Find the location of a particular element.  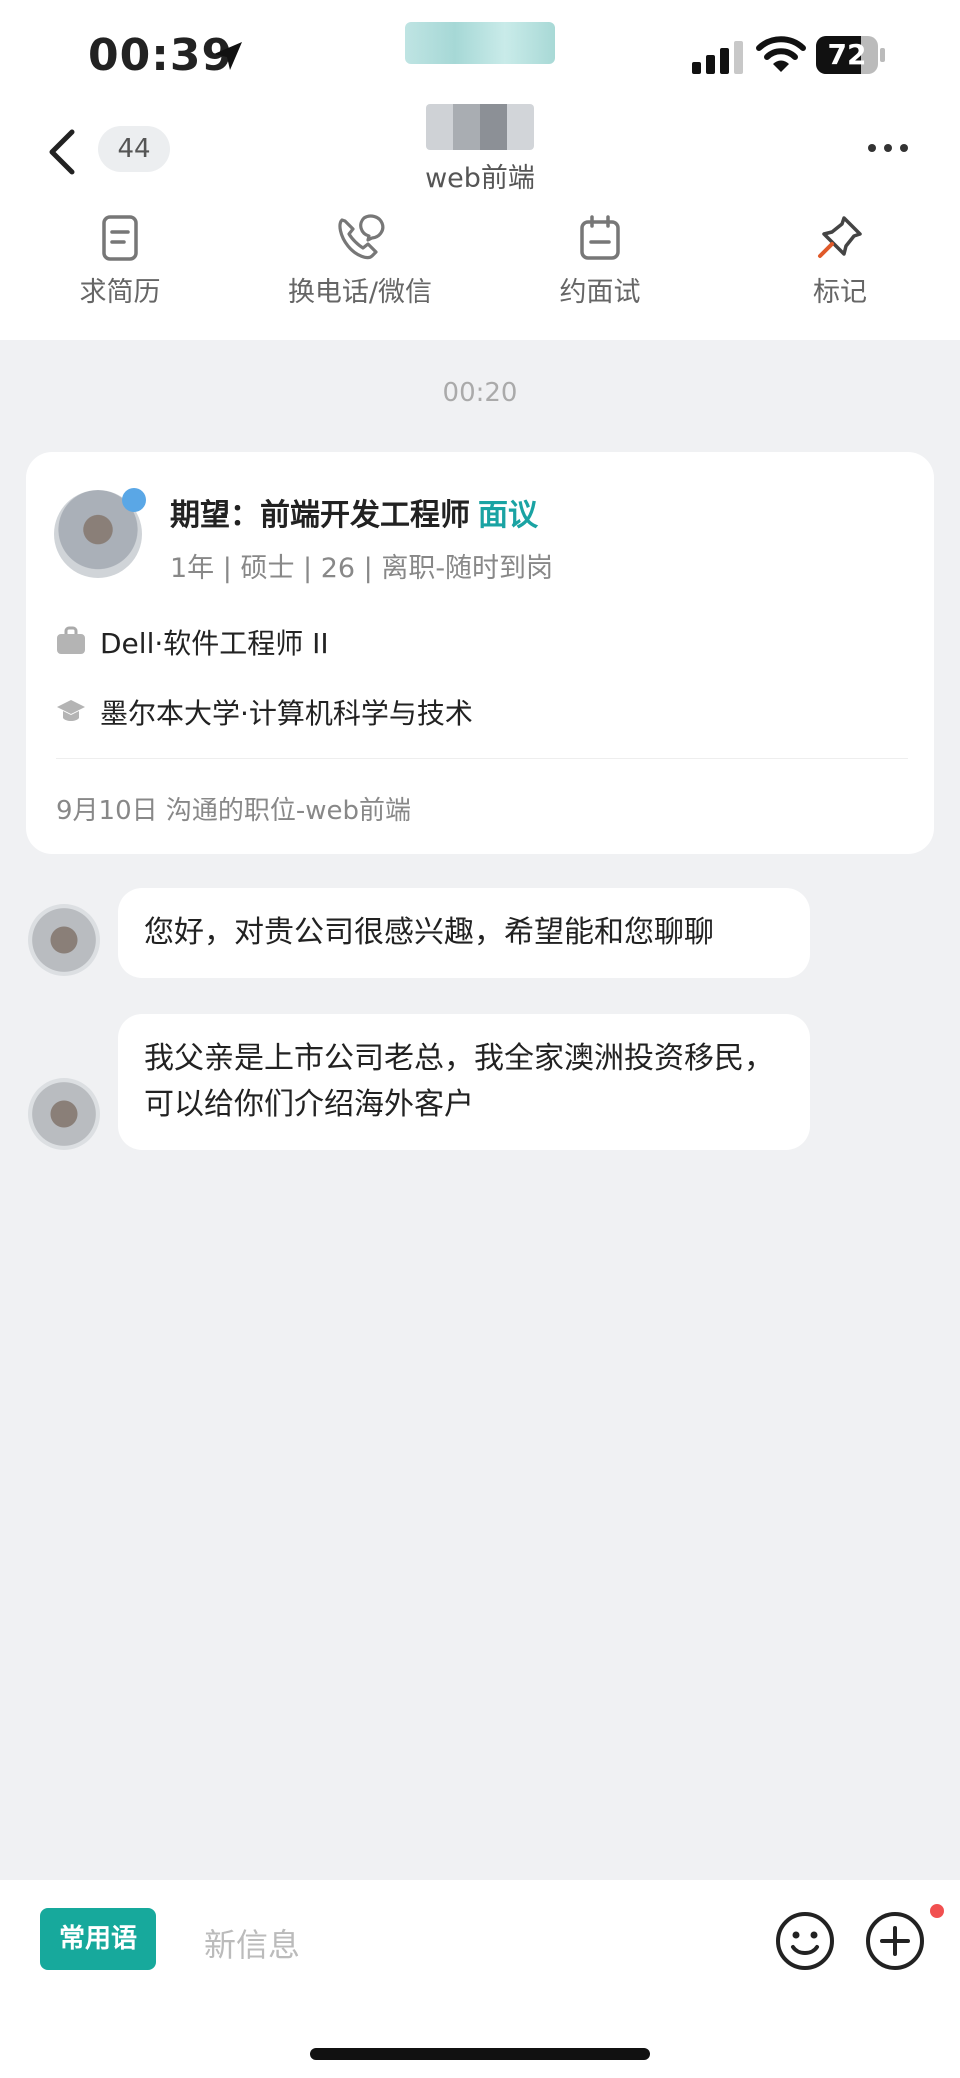

more-options-icon is located at coordinates (888, 148).